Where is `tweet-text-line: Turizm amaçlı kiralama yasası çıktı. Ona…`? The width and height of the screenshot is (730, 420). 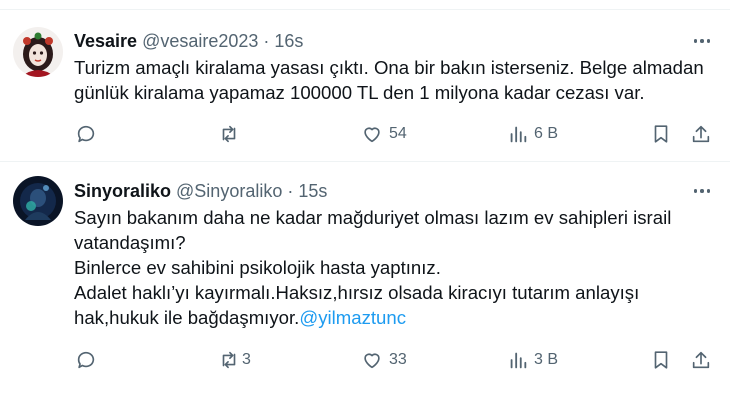 tweet-text-line: Turizm amaçlı kiralama yasası çıktı. Ona… is located at coordinates (389, 67).